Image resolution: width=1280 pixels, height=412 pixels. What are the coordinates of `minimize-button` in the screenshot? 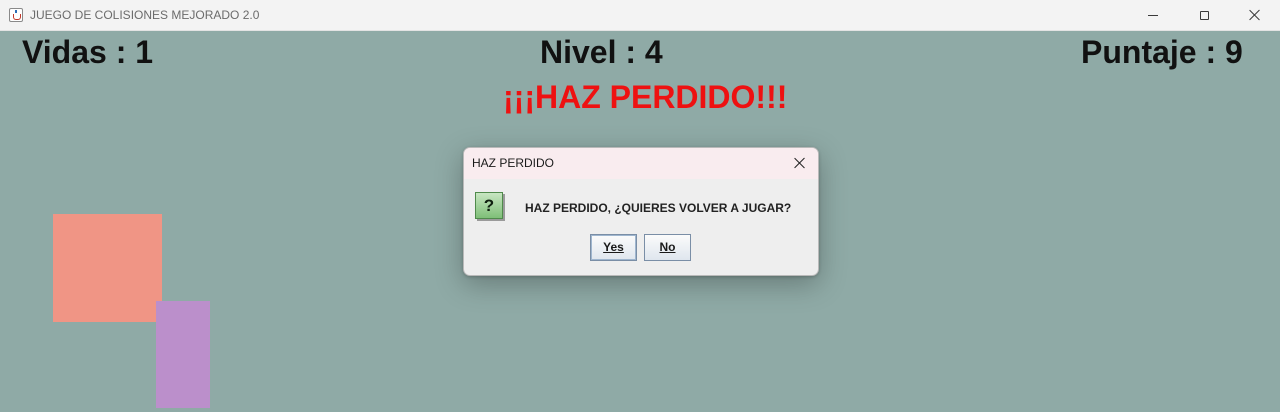 It's located at (1153, 15).